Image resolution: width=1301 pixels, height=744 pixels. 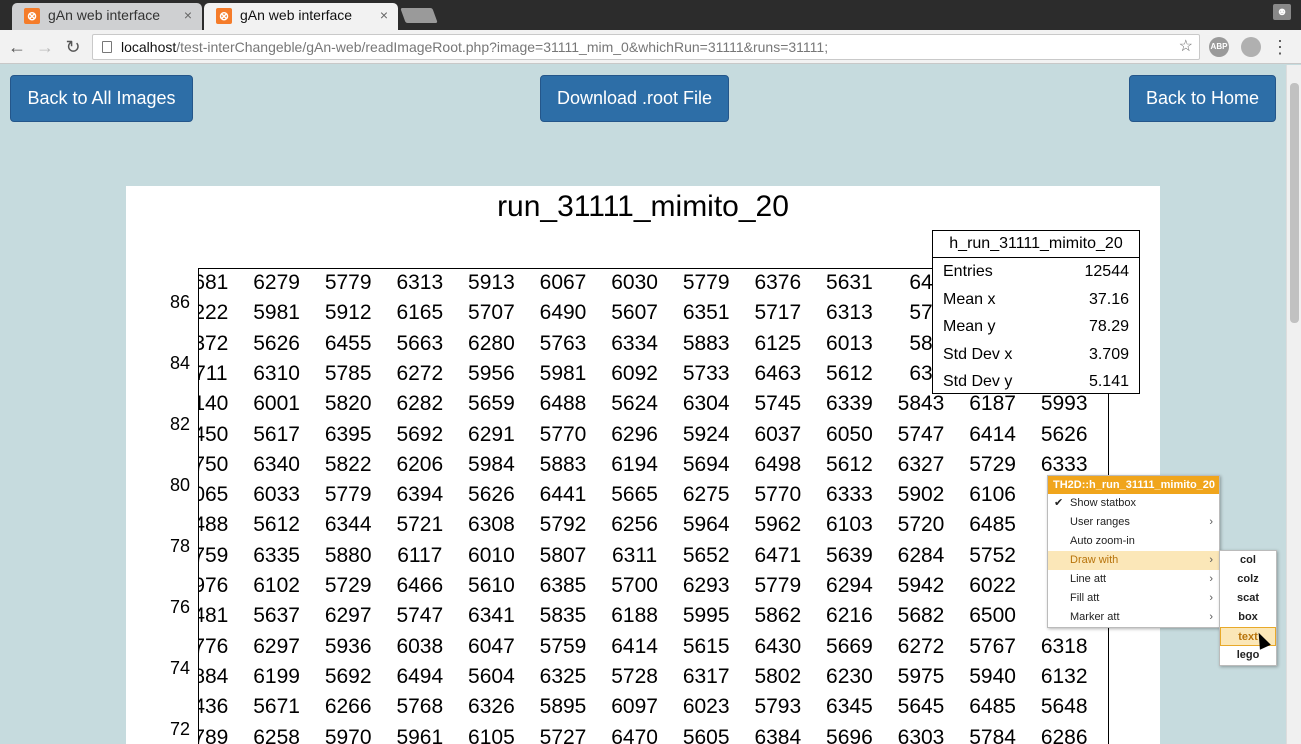 I want to click on bin-value: 5681, so click(x=214, y=282).